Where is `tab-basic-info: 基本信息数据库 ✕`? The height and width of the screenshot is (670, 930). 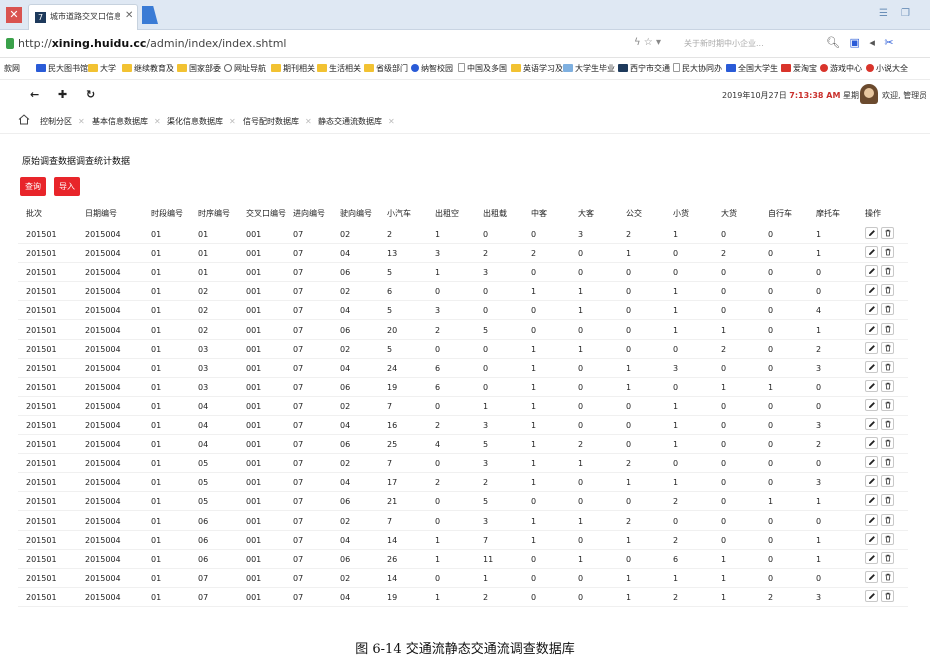
tab-basic-info: 基本信息数据库 ✕ is located at coordinates (126, 121).